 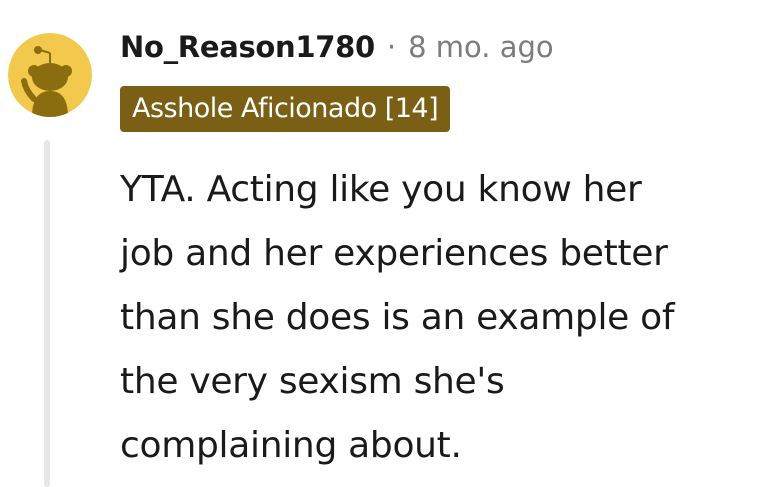 I want to click on avatar, so click(x=50, y=75).